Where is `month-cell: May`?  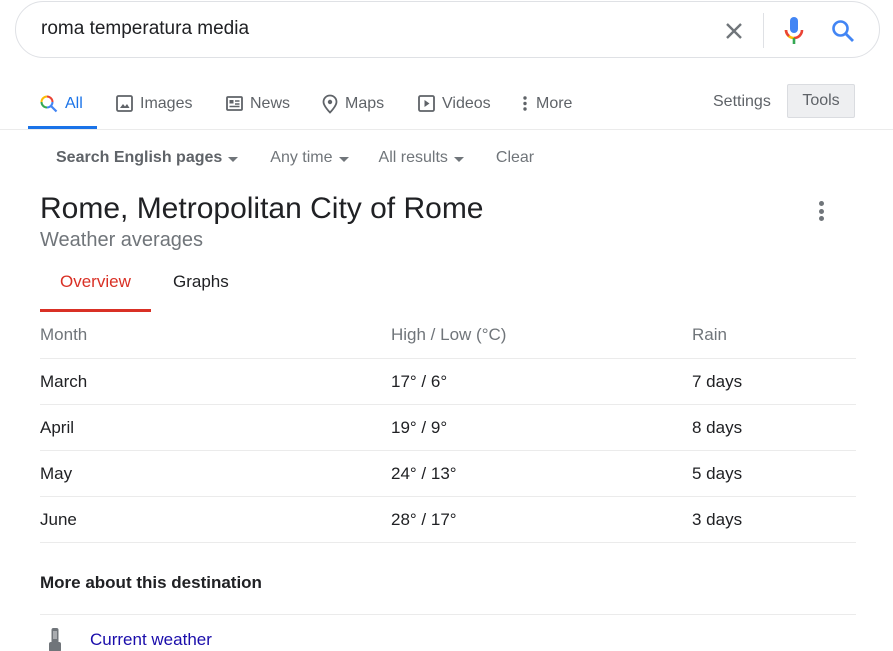
month-cell: May is located at coordinates (56, 473).